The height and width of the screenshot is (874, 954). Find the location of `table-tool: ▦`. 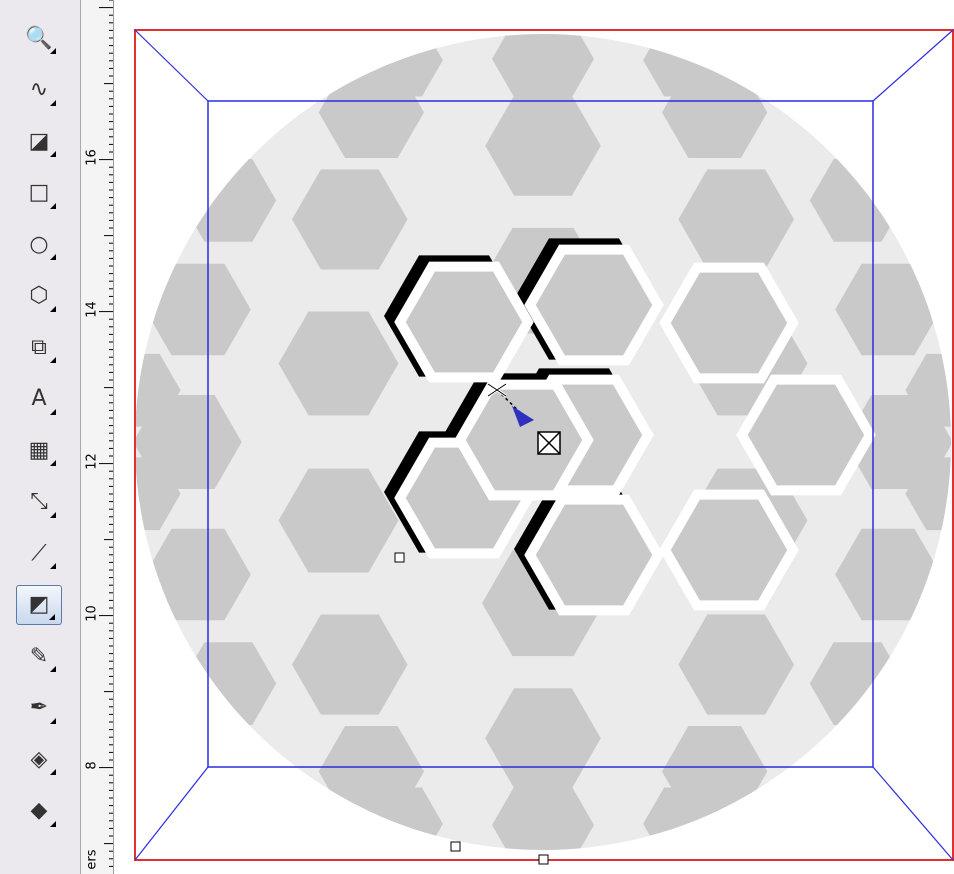

table-tool: ▦ is located at coordinates (39, 450).